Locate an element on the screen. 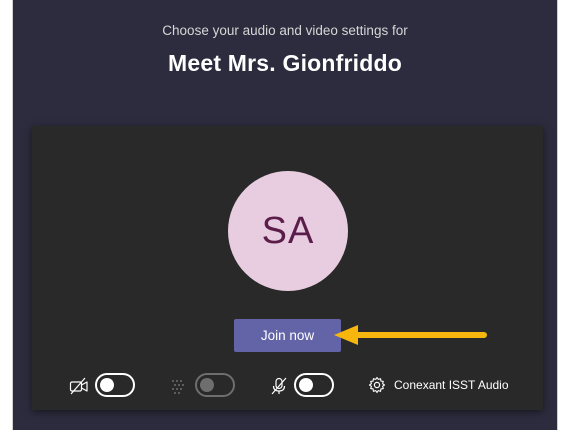 This screenshot has height=430, width=567. join-now-button: Join now is located at coordinates (287, 335).